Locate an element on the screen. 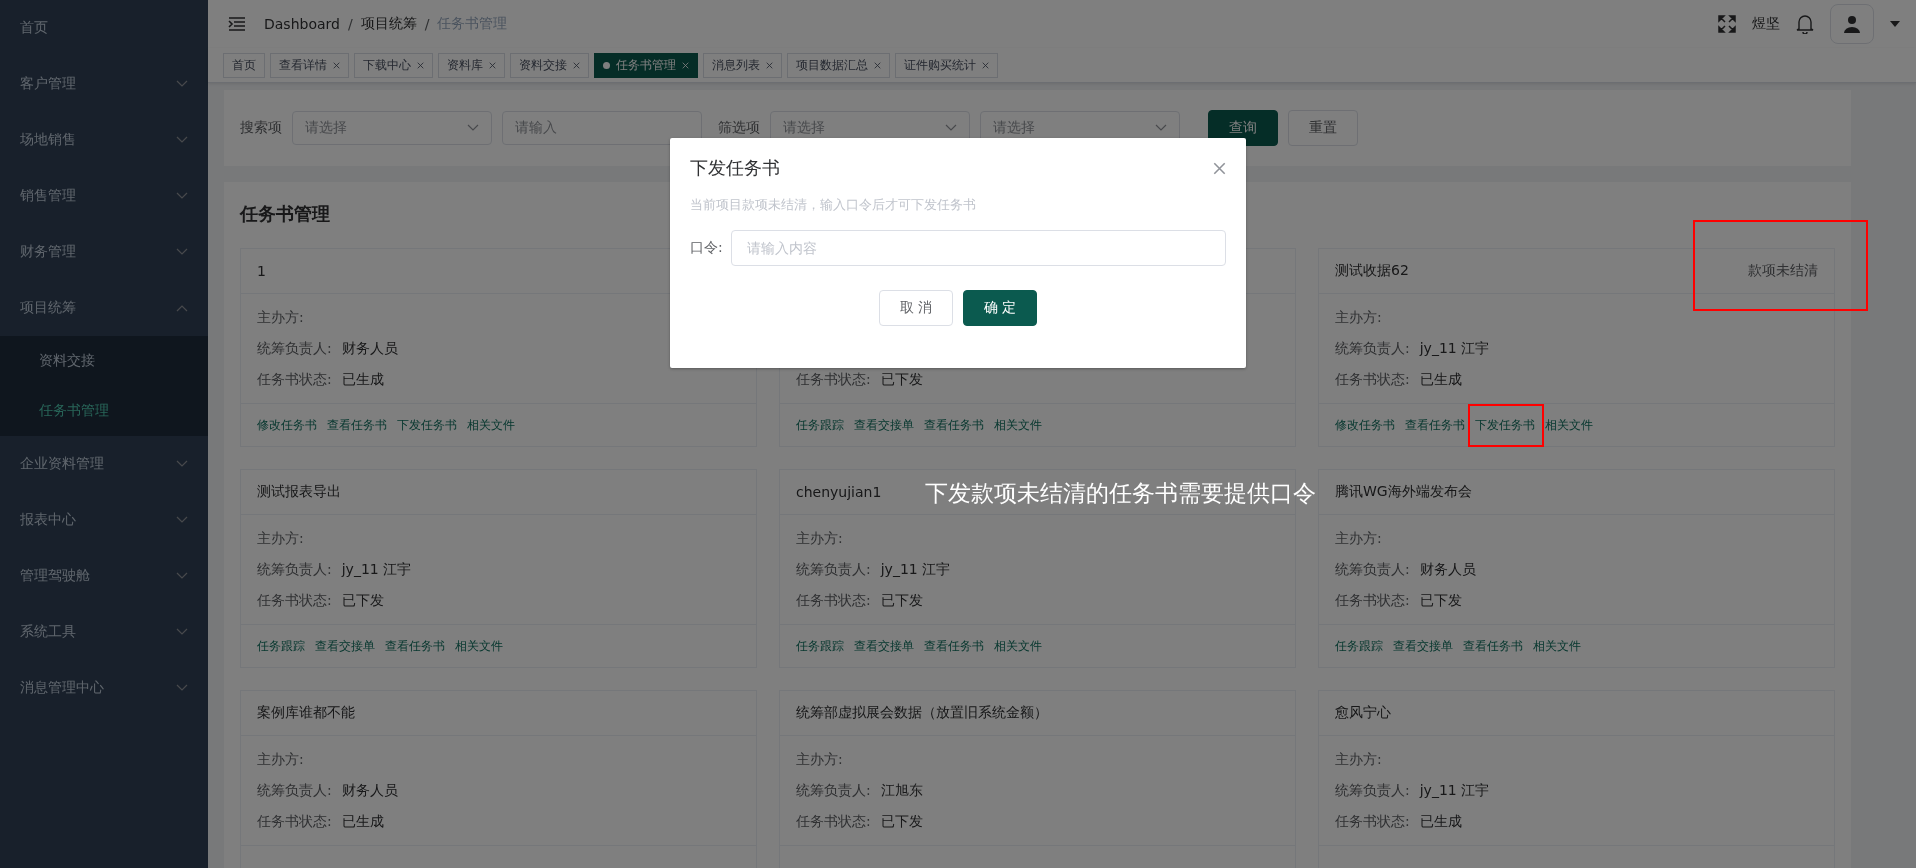  card-title: chenyujian1 is located at coordinates (839, 492).